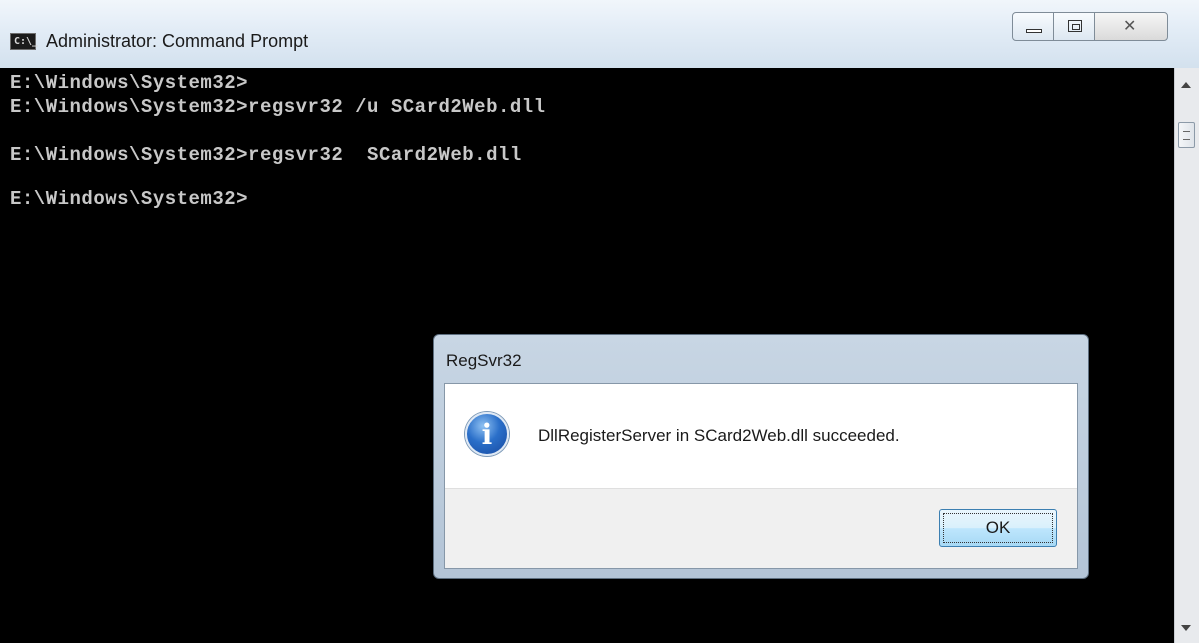 This screenshot has height=643, width=1199. What do you see at coordinates (177, 41) in the screenshot?
I see `window-title: Administrator: Command Prompt` at bounding box center [177, 41].